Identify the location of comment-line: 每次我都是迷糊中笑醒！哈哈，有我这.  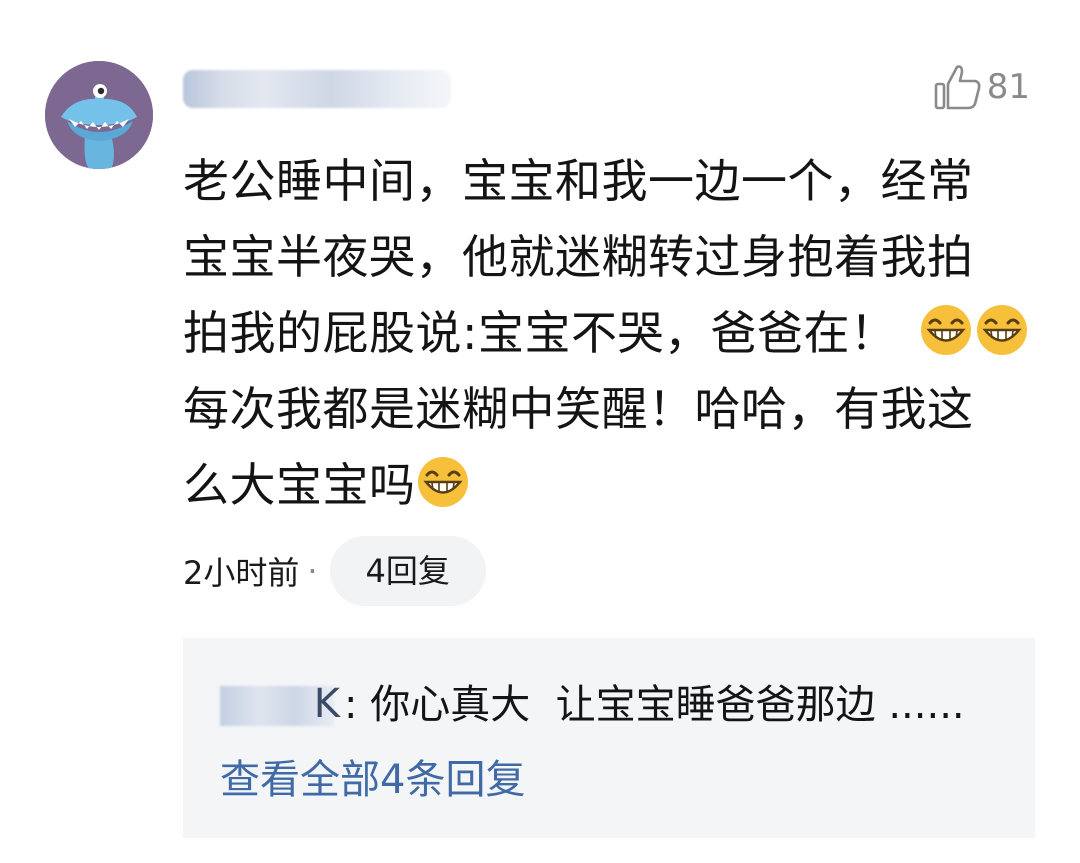
(613, 409).